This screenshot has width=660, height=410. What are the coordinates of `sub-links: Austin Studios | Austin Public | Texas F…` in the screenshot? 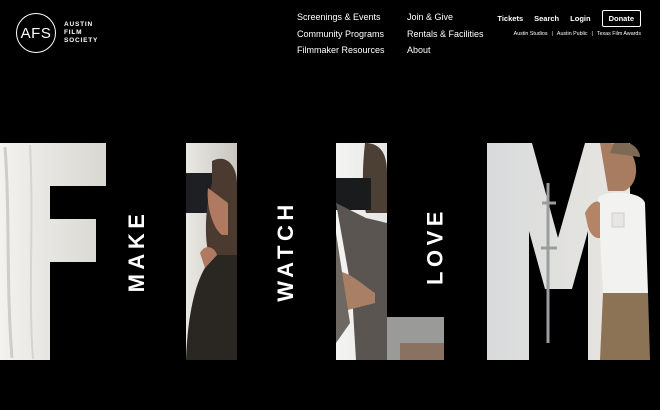 It's located at (577, 34).